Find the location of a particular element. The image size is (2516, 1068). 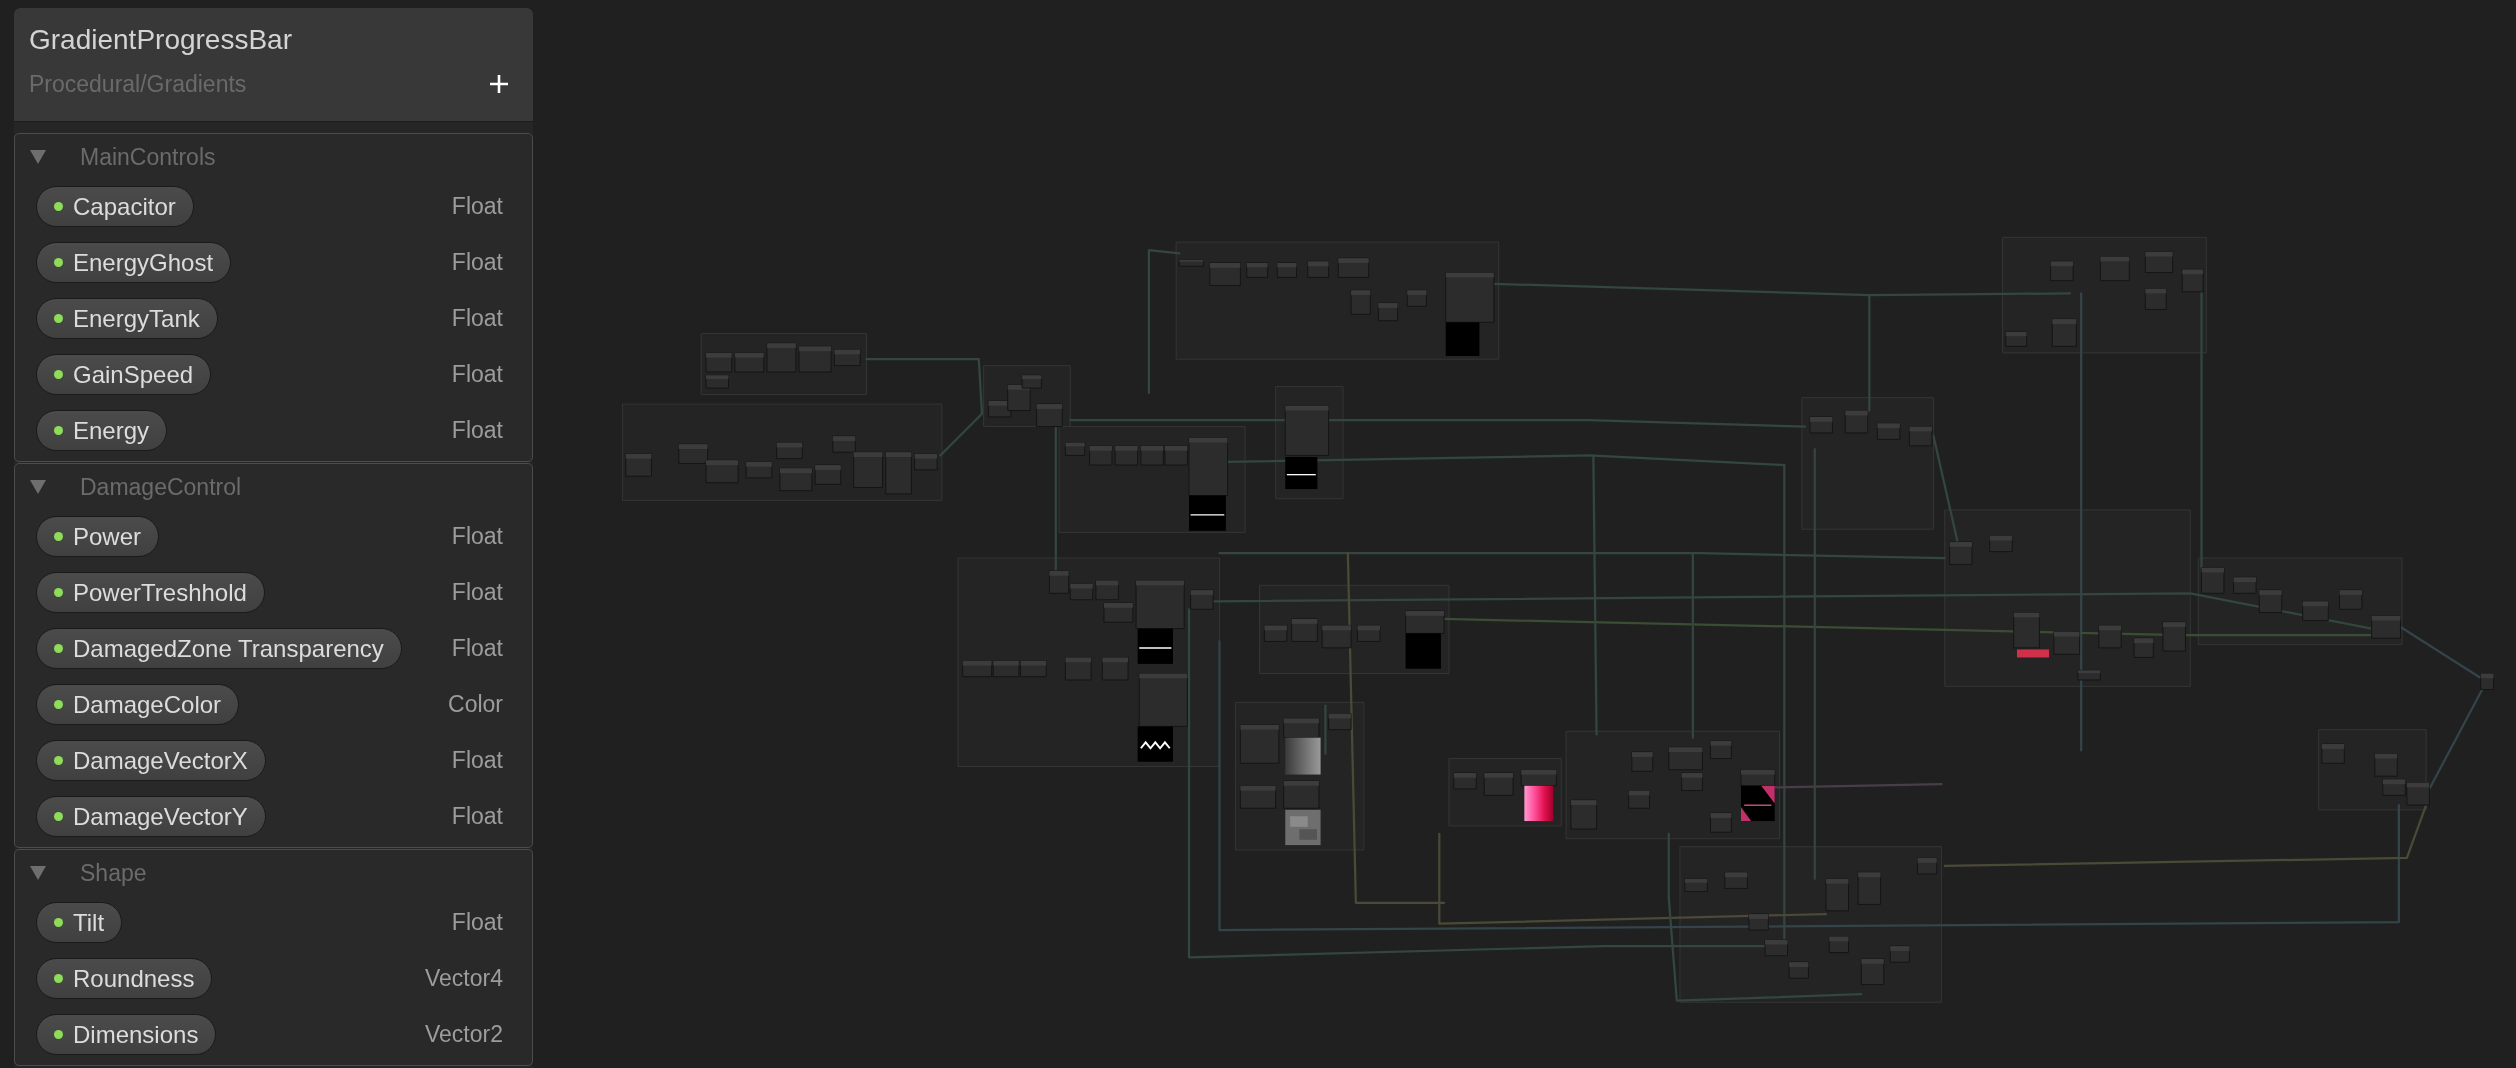

property-chip: EnergyGhost is located at coordinates (134, 262).